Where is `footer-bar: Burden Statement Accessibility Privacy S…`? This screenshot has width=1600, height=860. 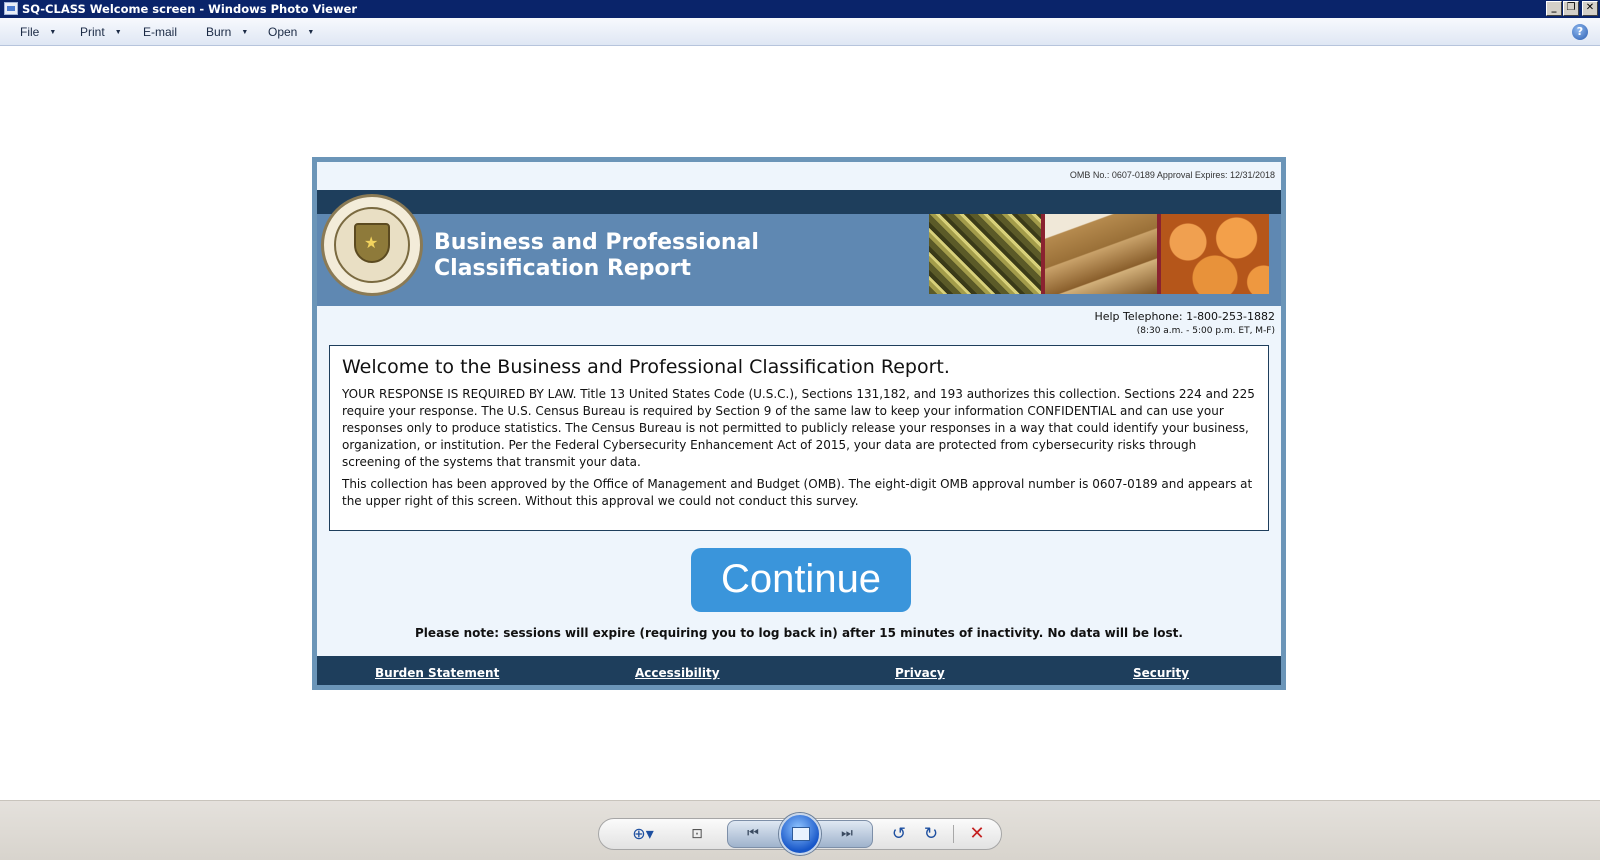
footer-bar: Burden Statement Accessibility Privacy S… is located at coordinates (799, 670).